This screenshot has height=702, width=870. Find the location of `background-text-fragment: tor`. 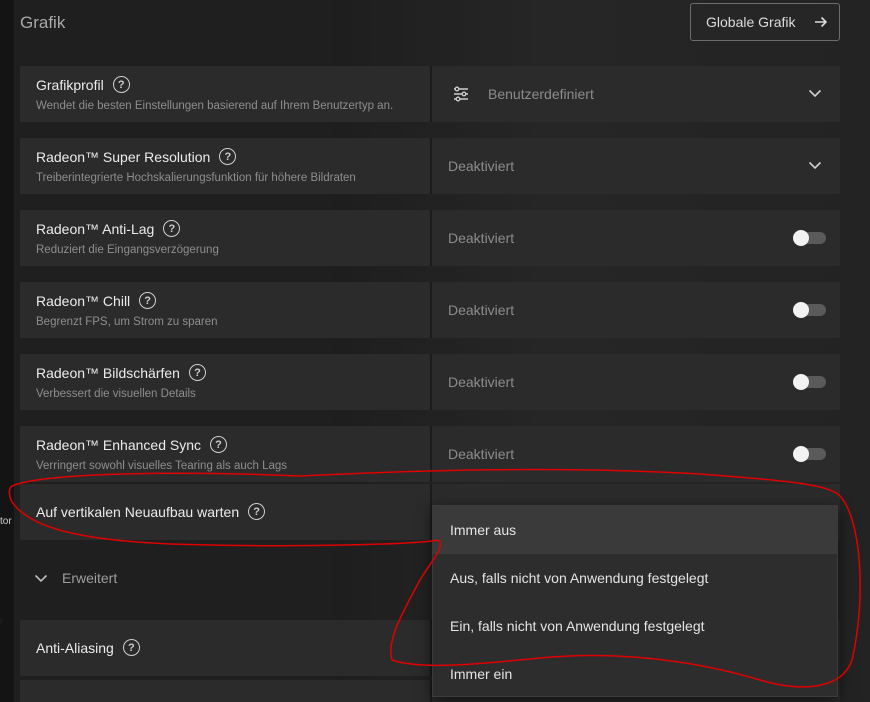

background-text-fragment: tor is located at coordinates (6, 521).